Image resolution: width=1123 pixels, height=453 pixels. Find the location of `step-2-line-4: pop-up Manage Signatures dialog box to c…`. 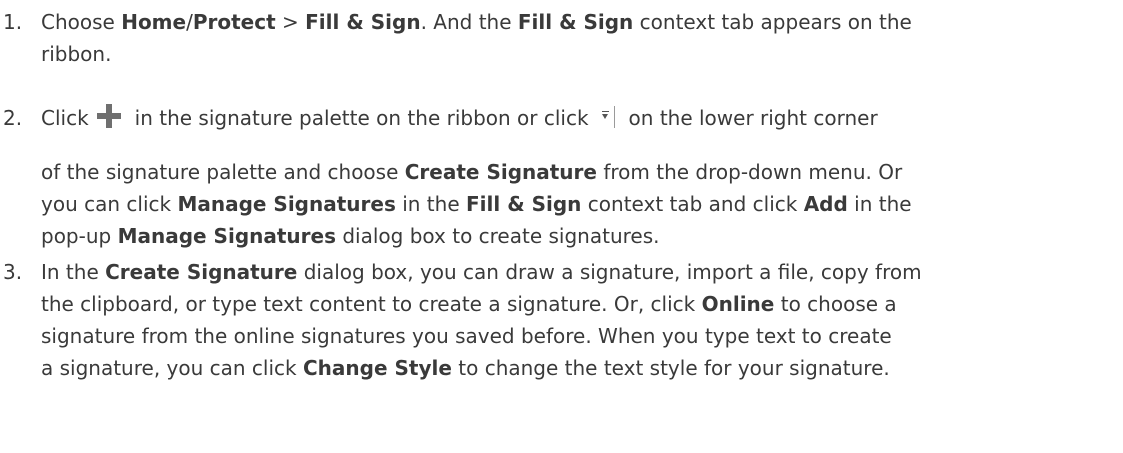

step-2-line-4: pop-up Manage Signatures dialog box to c… is located at coordinates (350, 236).